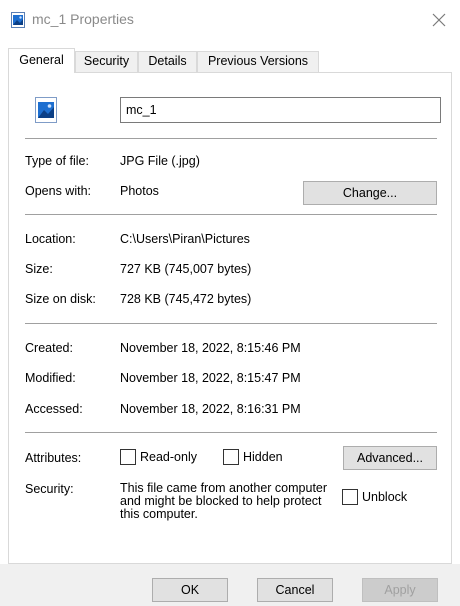 The image size is (460, 606). I want to click on modified-label: Modified:, so click(50, 378).